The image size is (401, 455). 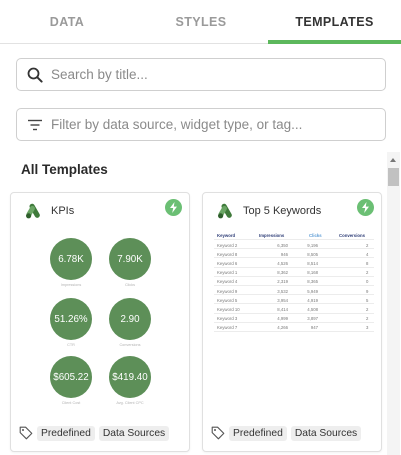 I want to click on table-cell: 8,414, so click(x=282, y=309).